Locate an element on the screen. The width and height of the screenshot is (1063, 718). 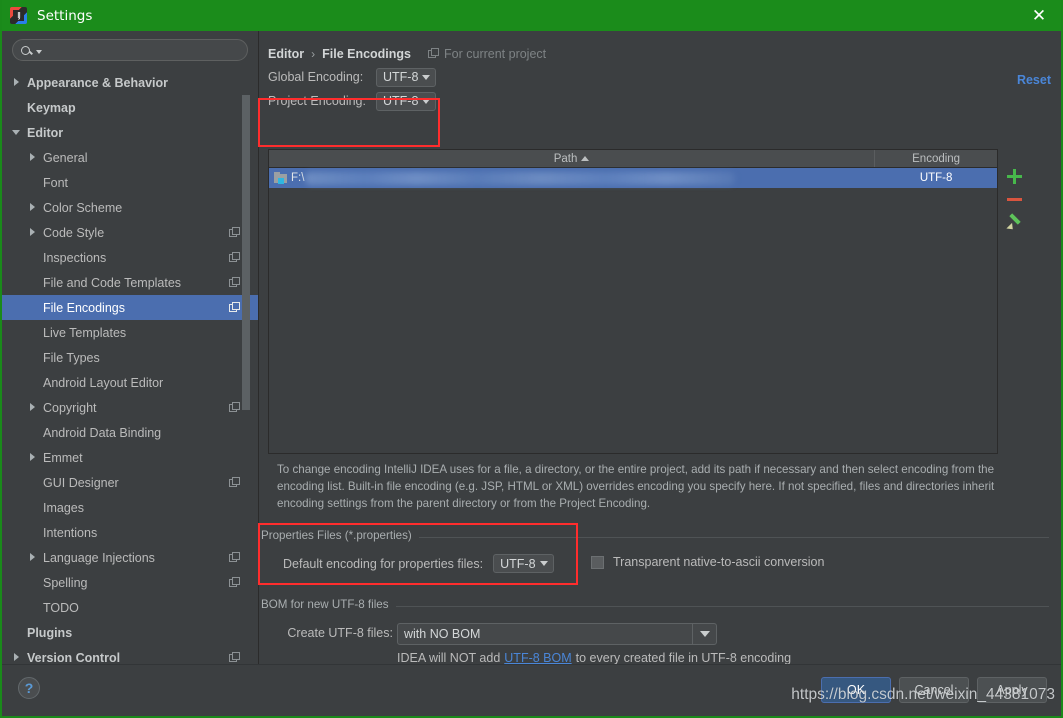
sidebar-item-editor: Editor is located at coordinates (130, 132).